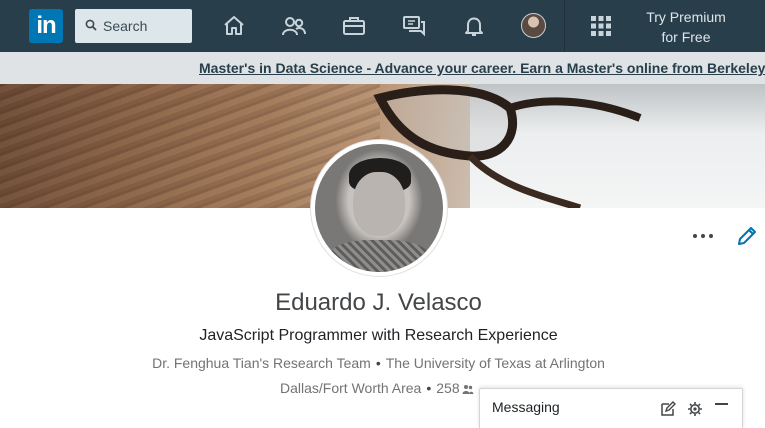 The height and width of the screenshot is (428, 765). I want to click on messaging-overlay: Messaging, so click(611, 408).